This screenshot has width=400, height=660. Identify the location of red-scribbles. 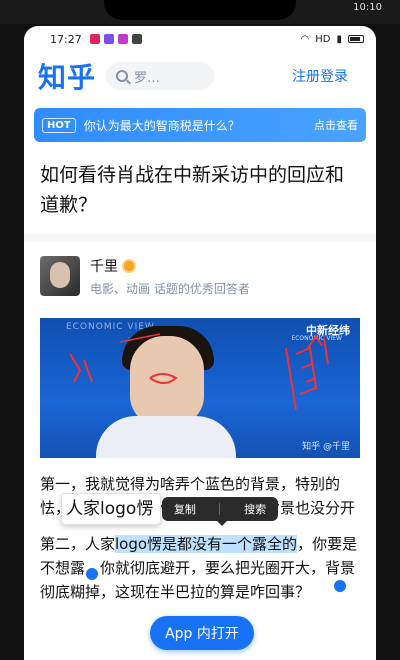
(199, 372).